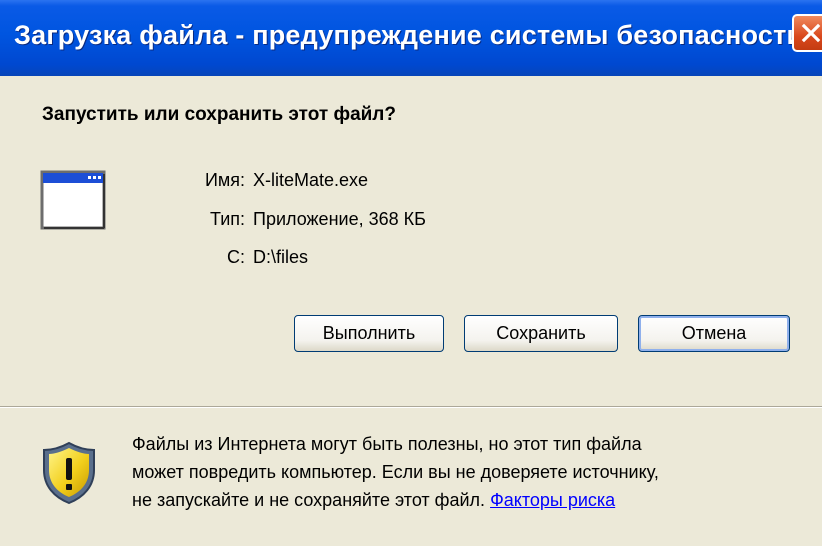 The image size is (822, 546). Describe the element at coordinates (311, 180) in the screenshot. I see `file-name-value: X-liteMate.exe` at that location.